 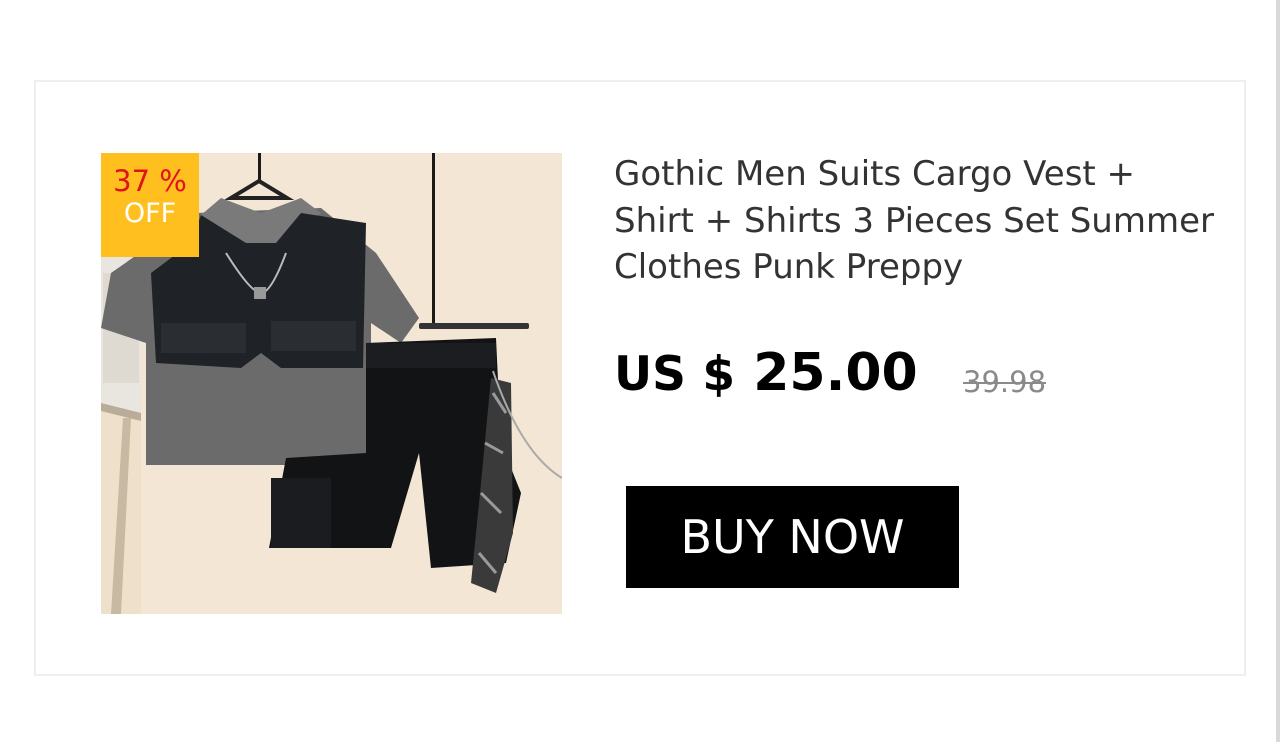 What do you see at coordinates (1278, 371) in the screenshot?
I see `page-edge-scrollbar` at bounding box center [1278, 371].